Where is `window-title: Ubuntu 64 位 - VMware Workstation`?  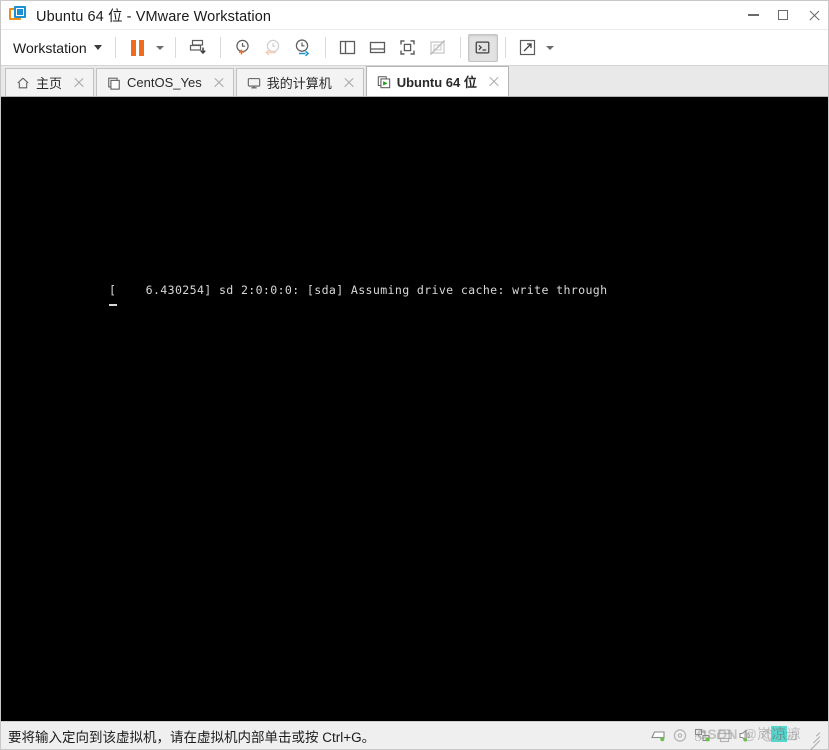 window-title: Ubuntu 64 位 - VMware Workstation is located at coordinates (154, 16).